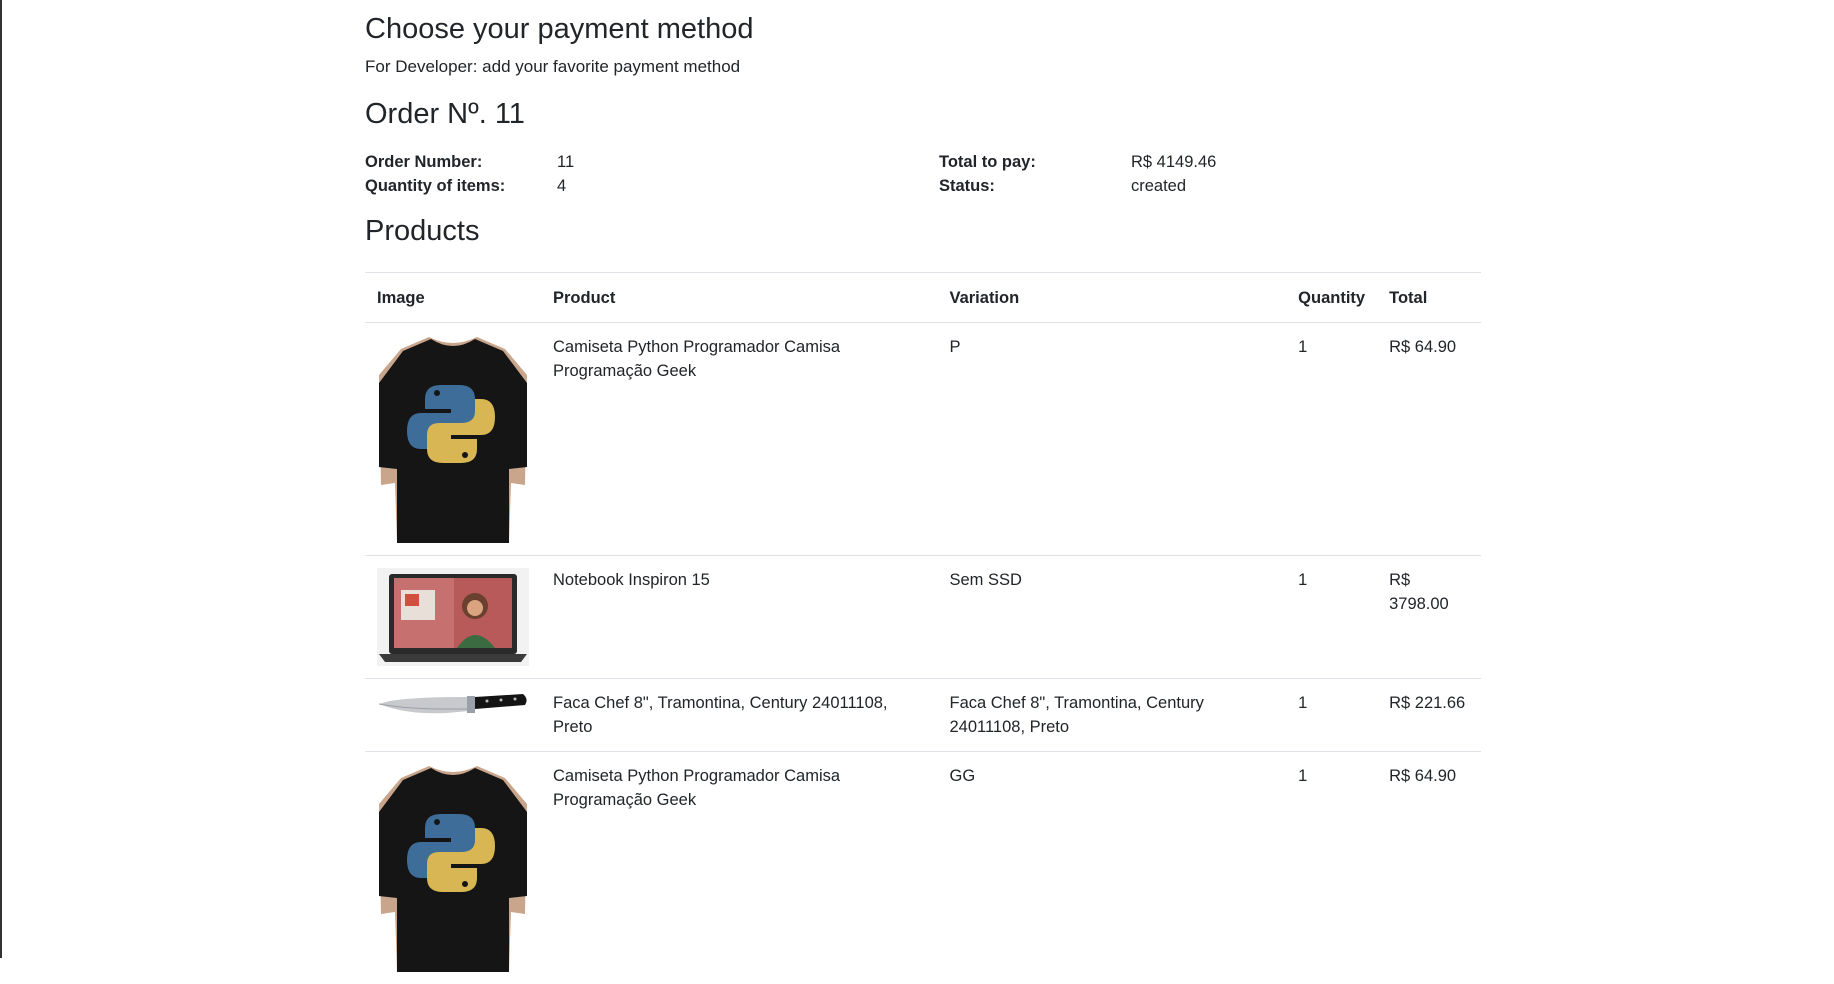 The image size is (1834, 984). What do you see at coordinates (739, 298) in the screenshot?
I see `column-header-product: Product` at bounding box center [739, 298].